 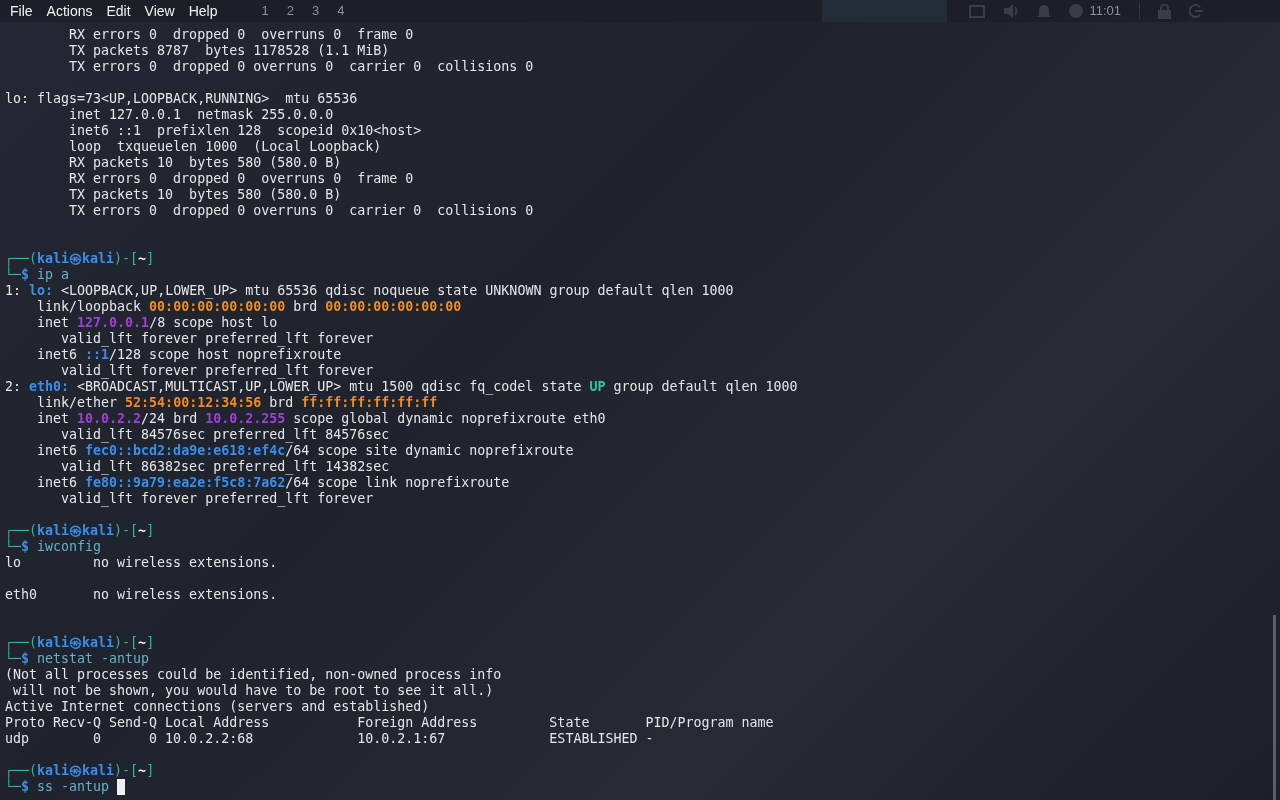 What do you see at coordinates (37, 275) in the screenshot?
I see `prompt-line: └─$ ip a` at bounding box center [37, 275].